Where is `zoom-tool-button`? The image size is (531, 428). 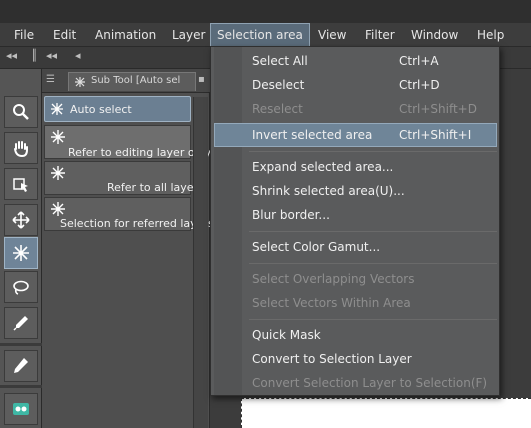 zoom-tool-button is located at coordinates (21, 112).